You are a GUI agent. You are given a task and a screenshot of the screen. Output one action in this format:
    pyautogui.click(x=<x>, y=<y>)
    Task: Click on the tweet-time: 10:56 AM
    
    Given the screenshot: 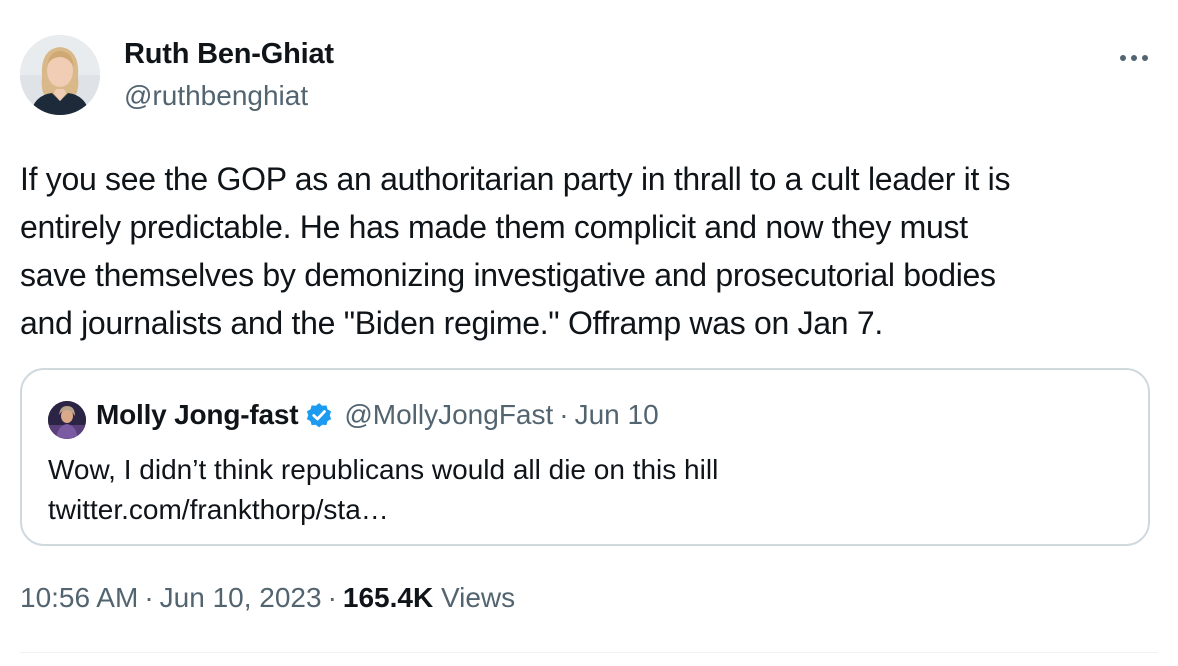 What is the action you would take?
    pyautogui.click(x=79, y=597)
    